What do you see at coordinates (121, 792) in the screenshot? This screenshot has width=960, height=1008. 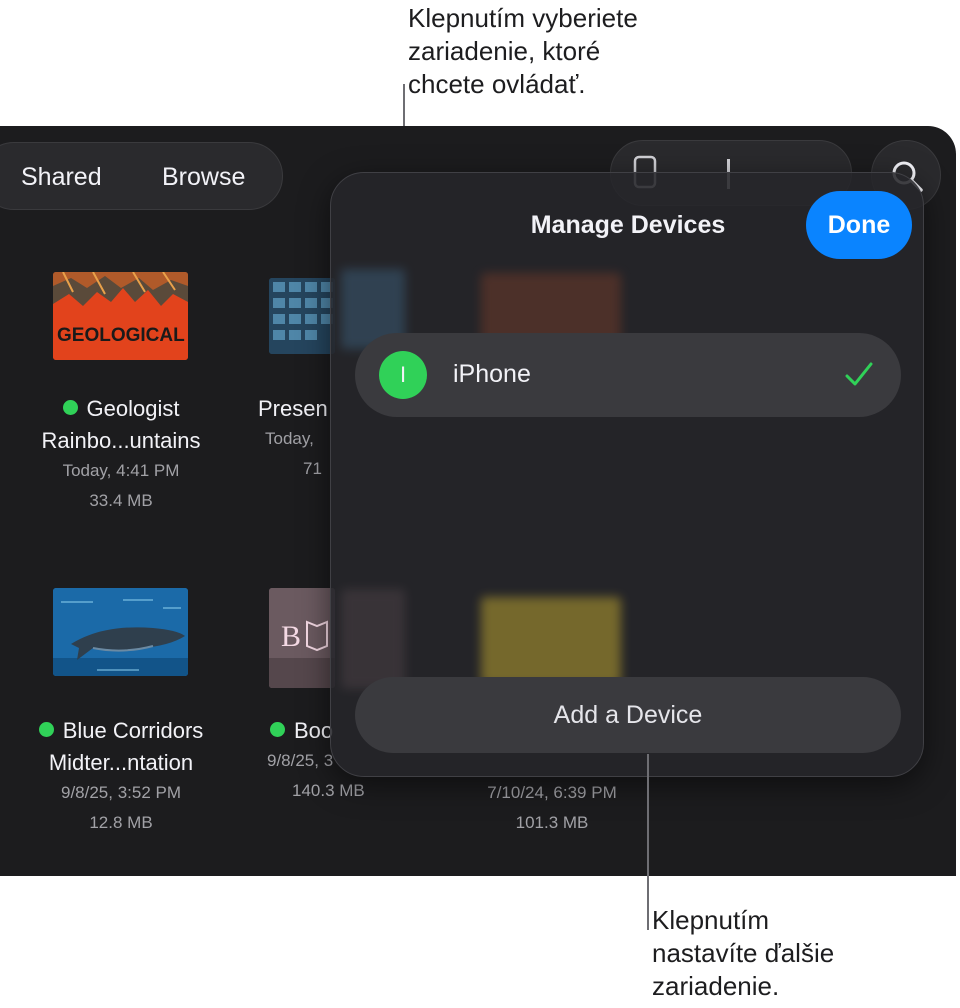 I see `file-date: 9/8/25, 3:52 PM` at bounding box center [121, 792].